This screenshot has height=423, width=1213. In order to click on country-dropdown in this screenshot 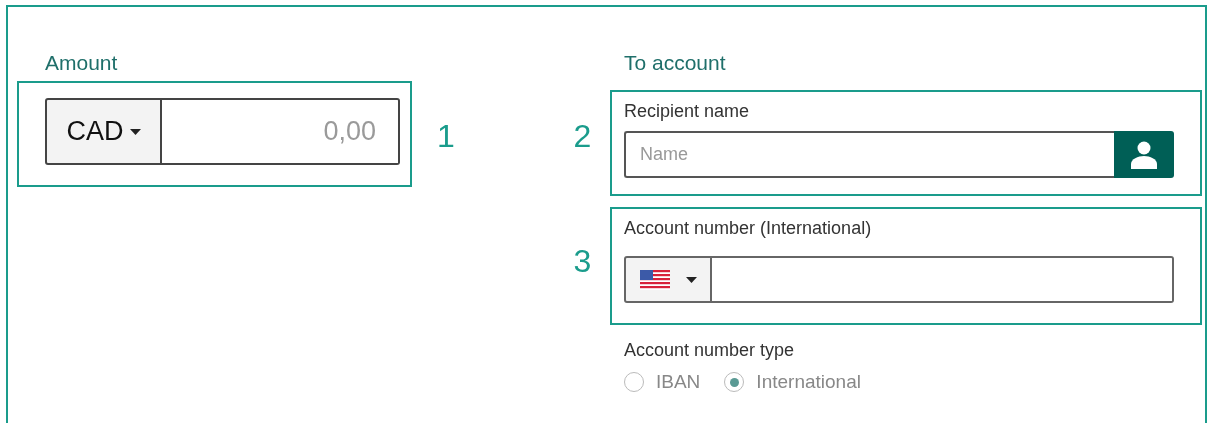, I will do `click(668, 279)`.